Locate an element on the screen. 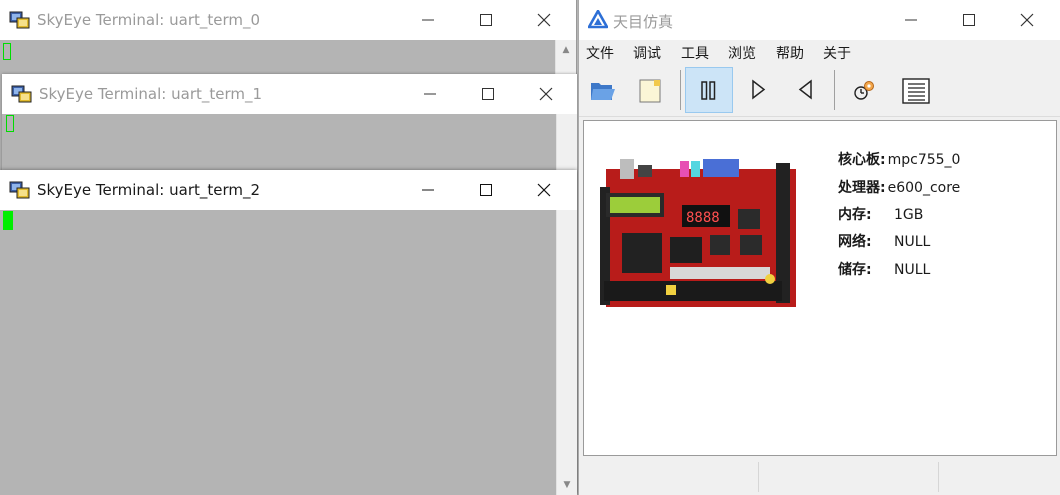 The image size is (1060, 495). window-title: SkyEye Terminal: uart_term_1 is located at coordinates (151, 94).